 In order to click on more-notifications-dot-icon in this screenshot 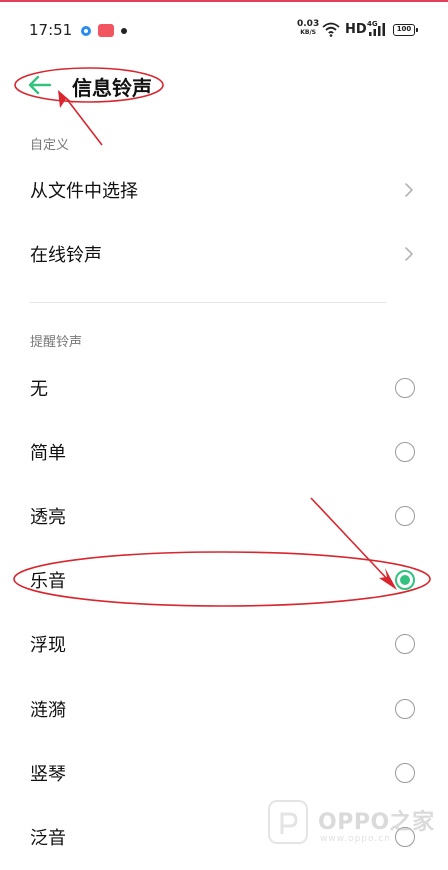, I will do `click(124, 31)`.